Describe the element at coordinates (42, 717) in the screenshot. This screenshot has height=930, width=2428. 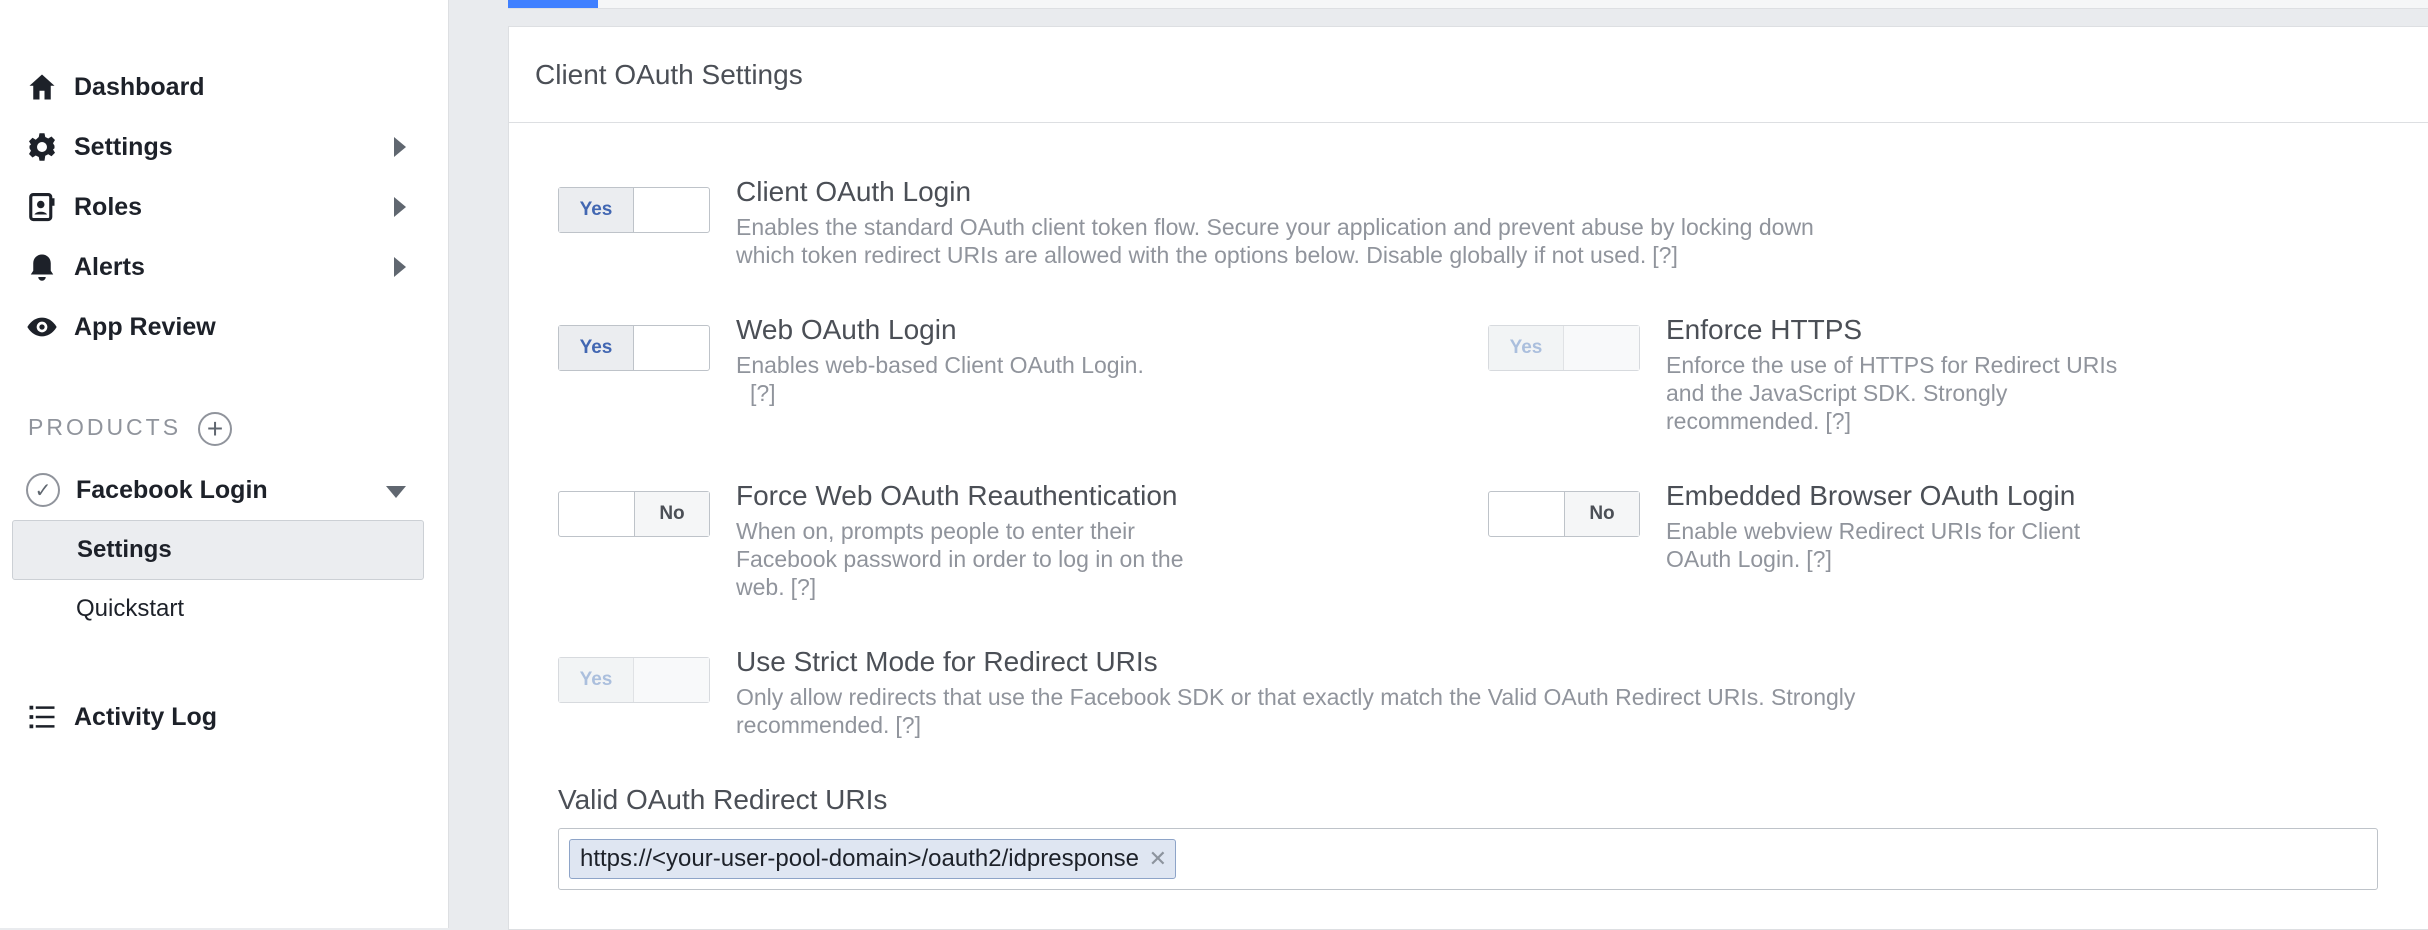
I see `list-icon` at that location.